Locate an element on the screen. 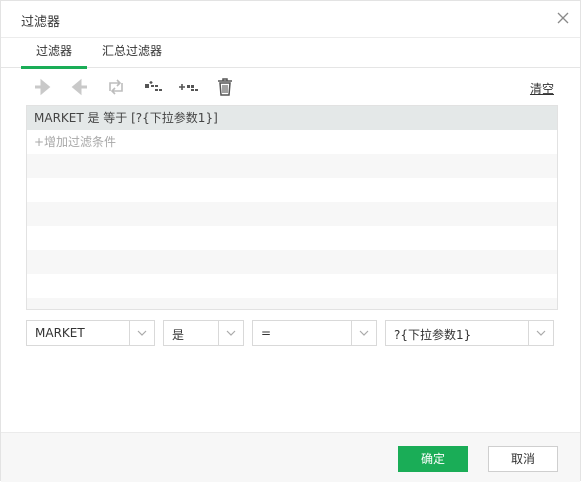 The height and width of the screenshot is (482, 581). close-icon is located at coordinates (563, 18).